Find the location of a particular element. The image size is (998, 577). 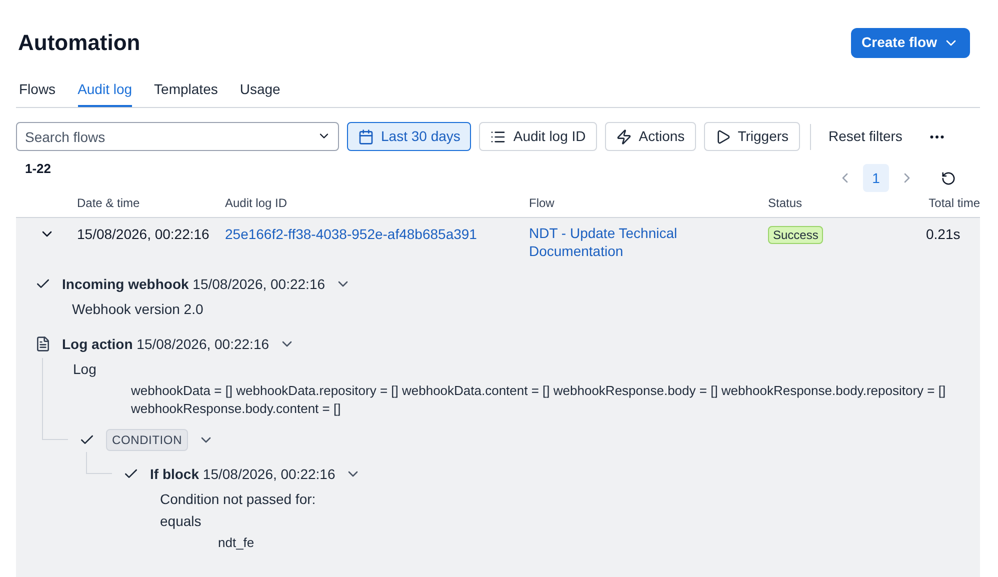

column-header: Date & time is located at coordinates (109, 203).